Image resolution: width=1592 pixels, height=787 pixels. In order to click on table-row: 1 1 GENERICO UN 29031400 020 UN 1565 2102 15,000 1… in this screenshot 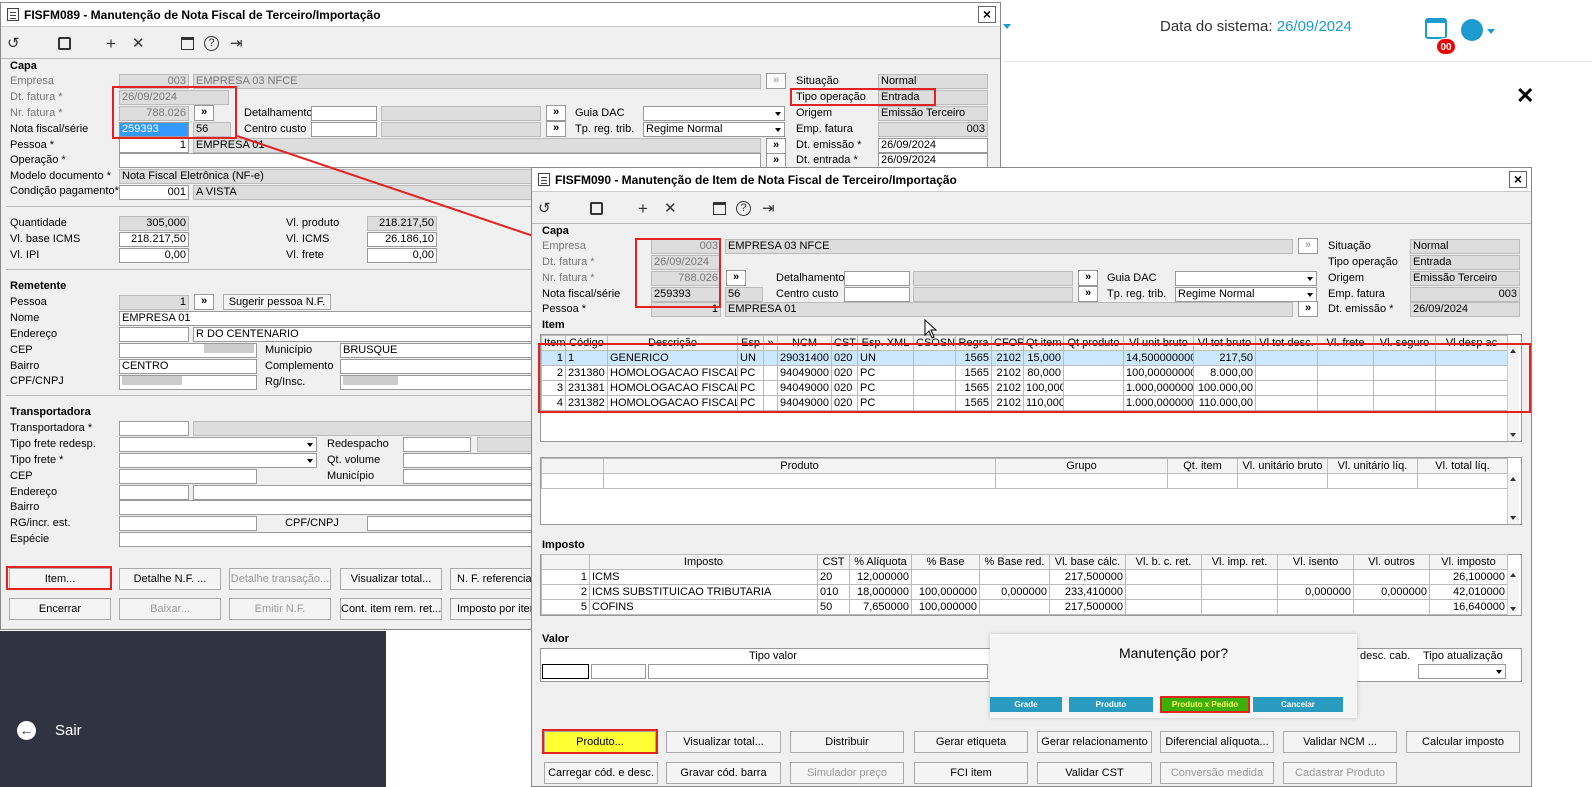, I will do `click(1024, 358)`.